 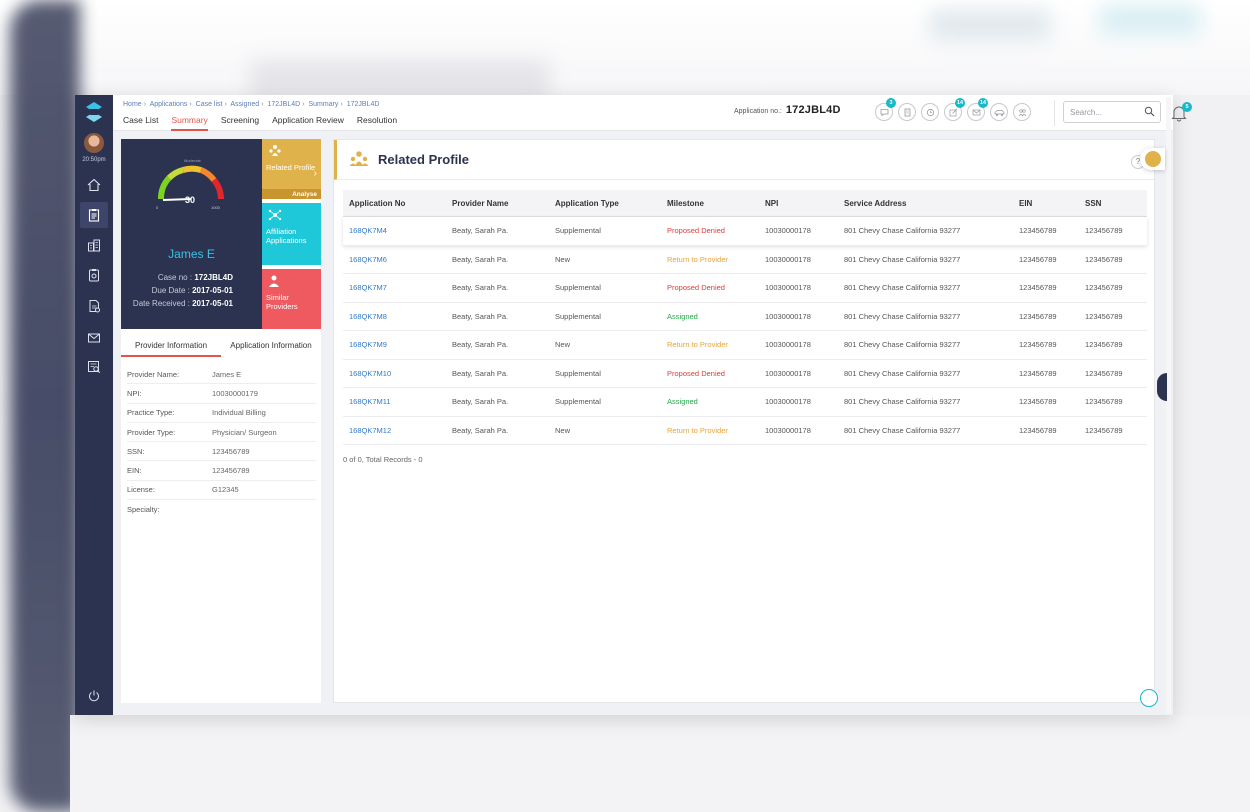 I want to click on breadcrumb-item: Summary, so click(x=323, y=104).